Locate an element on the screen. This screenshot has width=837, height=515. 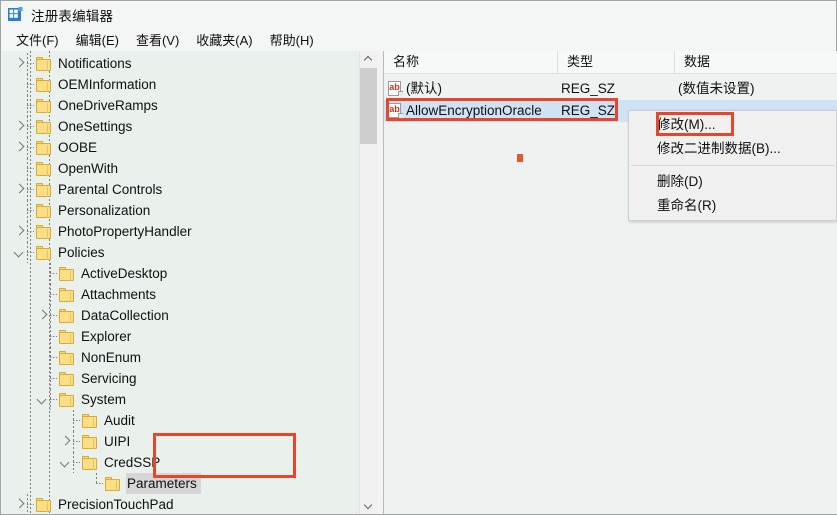
tree-node-uipi: UIPI is located at coordinates (96, 441).